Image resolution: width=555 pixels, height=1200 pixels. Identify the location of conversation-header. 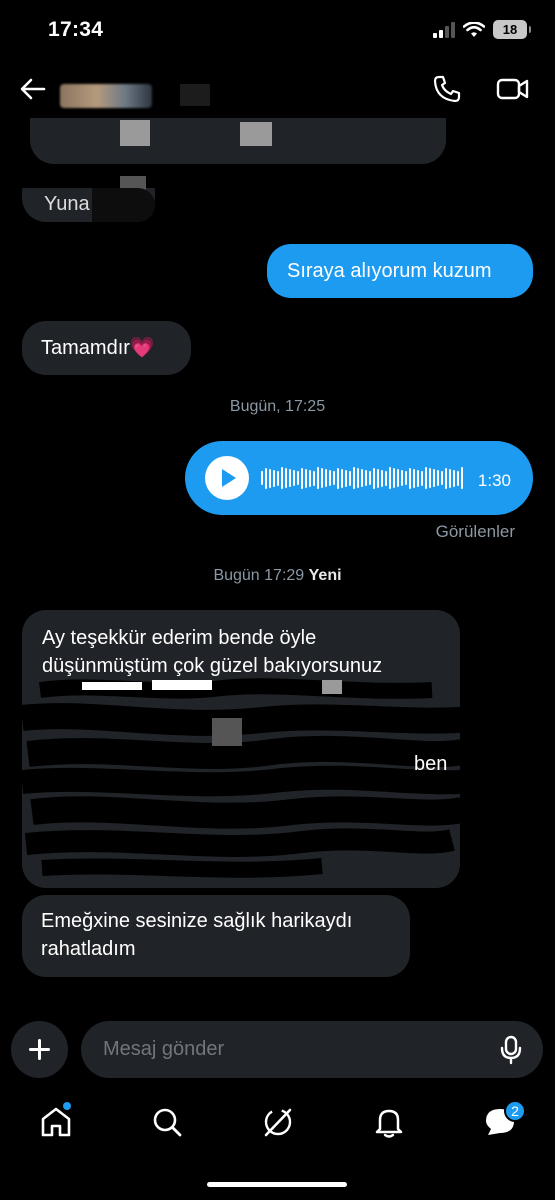
(277, 90).